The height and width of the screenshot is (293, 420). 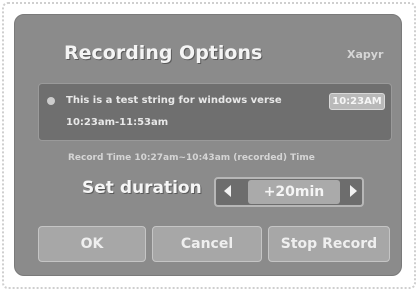 What do you see at coordinates (357, 101) in the screenshot?
I see `current-time-badge: 10:23AM` at bounding box center [357, 101].